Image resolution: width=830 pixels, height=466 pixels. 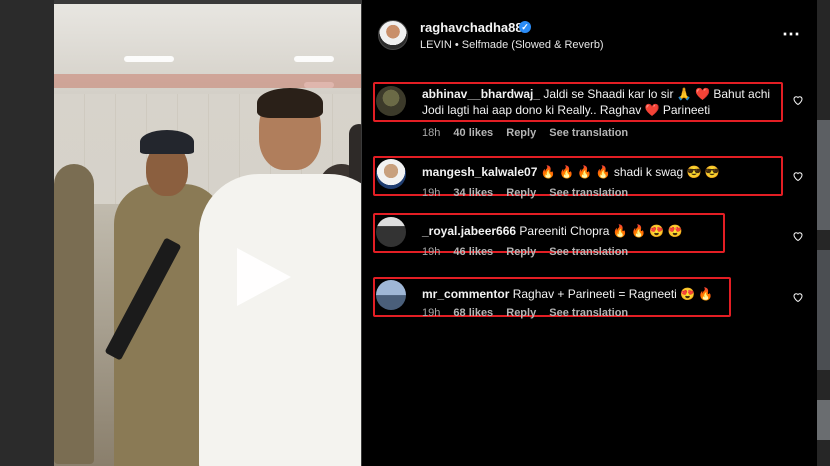 I want to click on comment-username: mr_commentor, so click(x=465, y=294).